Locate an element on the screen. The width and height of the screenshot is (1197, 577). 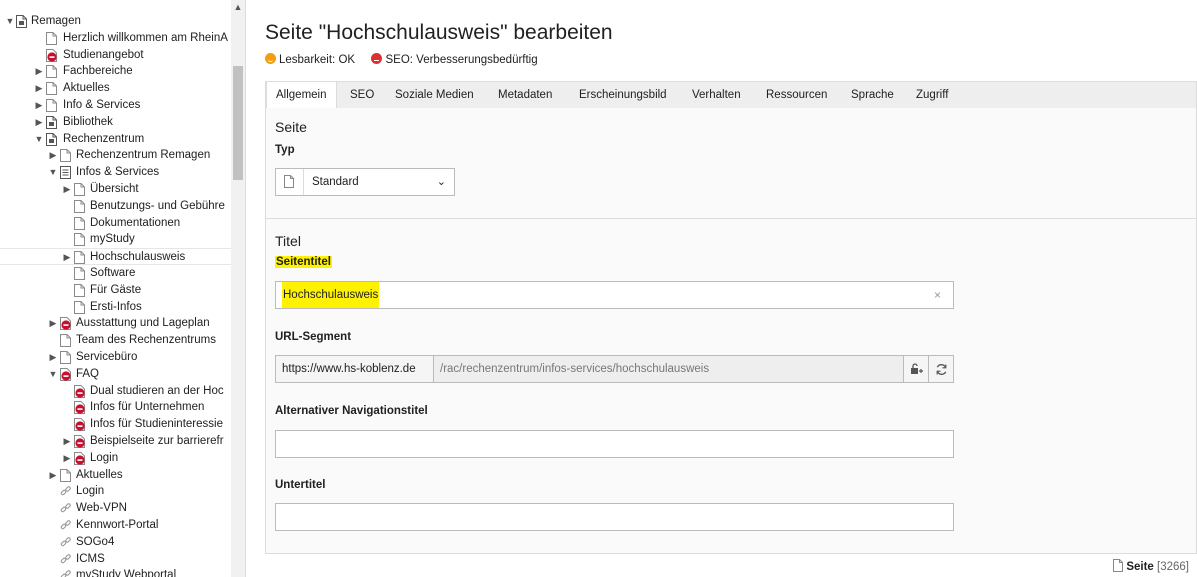
tree-item: Studienangebot is located at coordinates (115, 55).